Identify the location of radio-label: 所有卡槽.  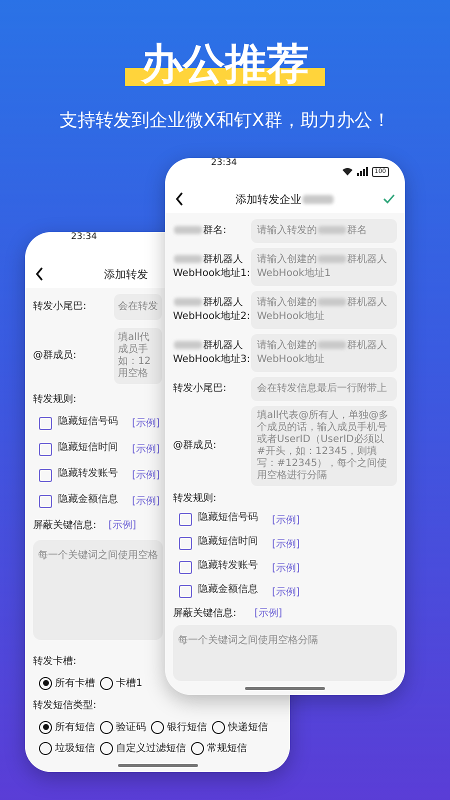
(75, 683).